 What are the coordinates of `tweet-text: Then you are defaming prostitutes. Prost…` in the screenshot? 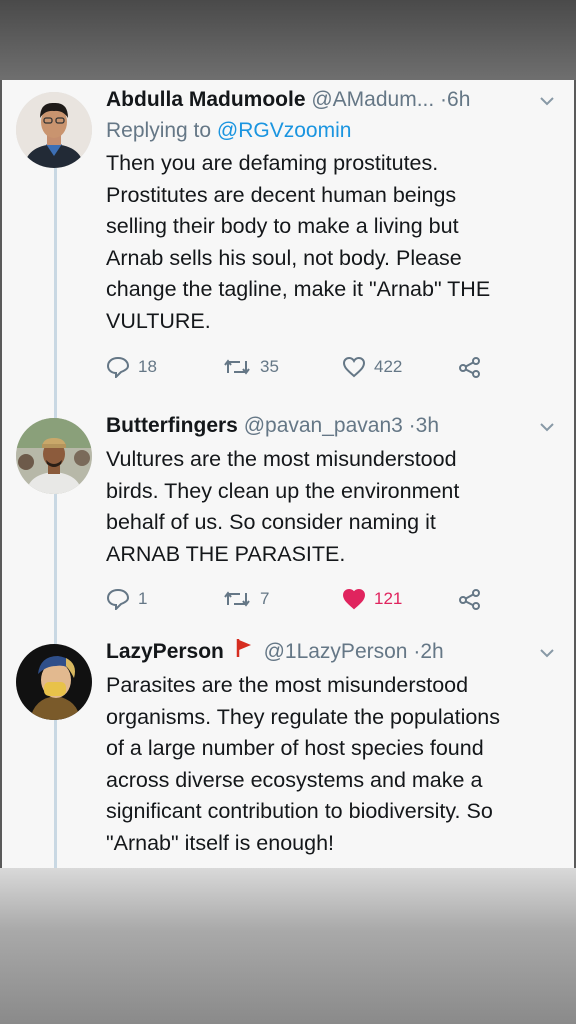 It's located at (298, 242).